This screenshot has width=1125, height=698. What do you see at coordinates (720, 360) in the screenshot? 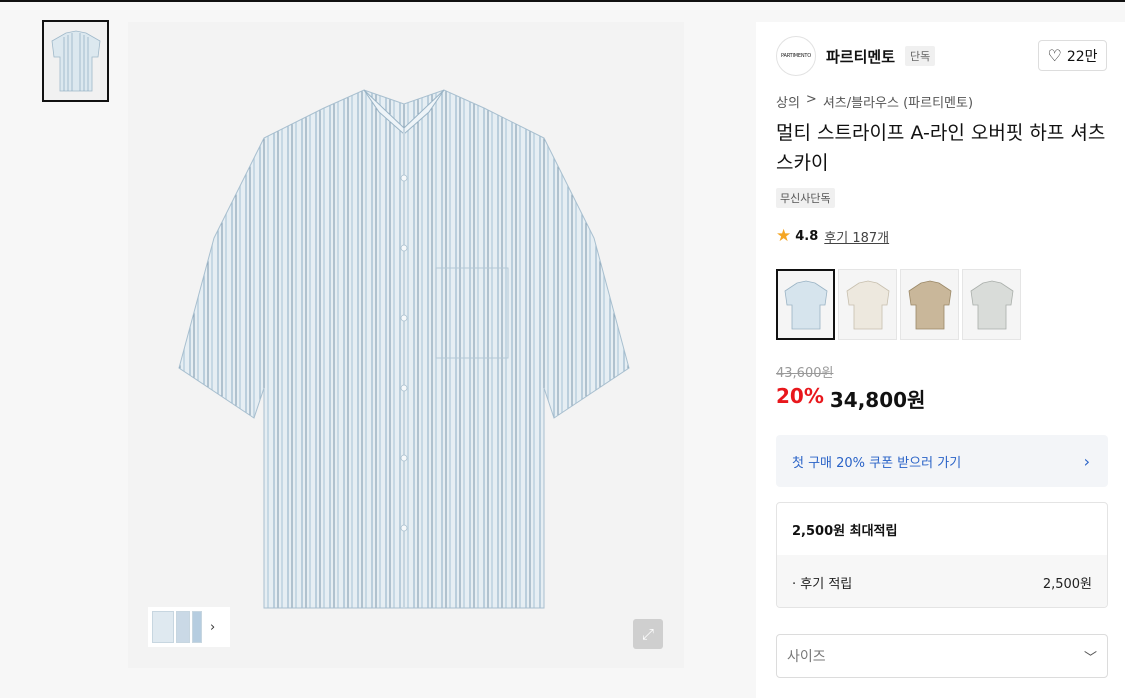
I see `page-background-mid` at bounding box center [720, 360].